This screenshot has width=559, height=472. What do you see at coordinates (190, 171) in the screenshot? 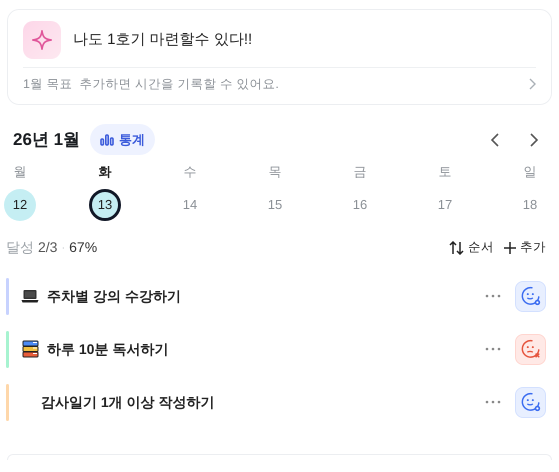
I see `weekday-label: 수` at bounding box center [190, 171].